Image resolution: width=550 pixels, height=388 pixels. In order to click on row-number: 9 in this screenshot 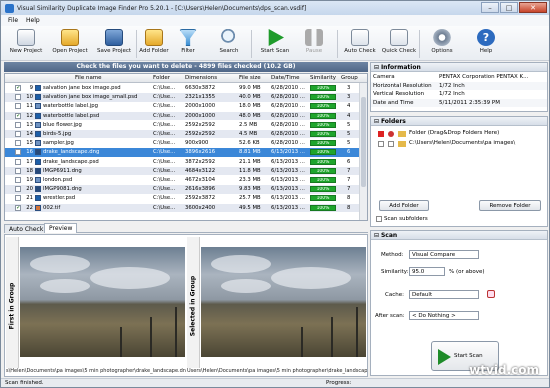, I will do `click(31, 88)`.